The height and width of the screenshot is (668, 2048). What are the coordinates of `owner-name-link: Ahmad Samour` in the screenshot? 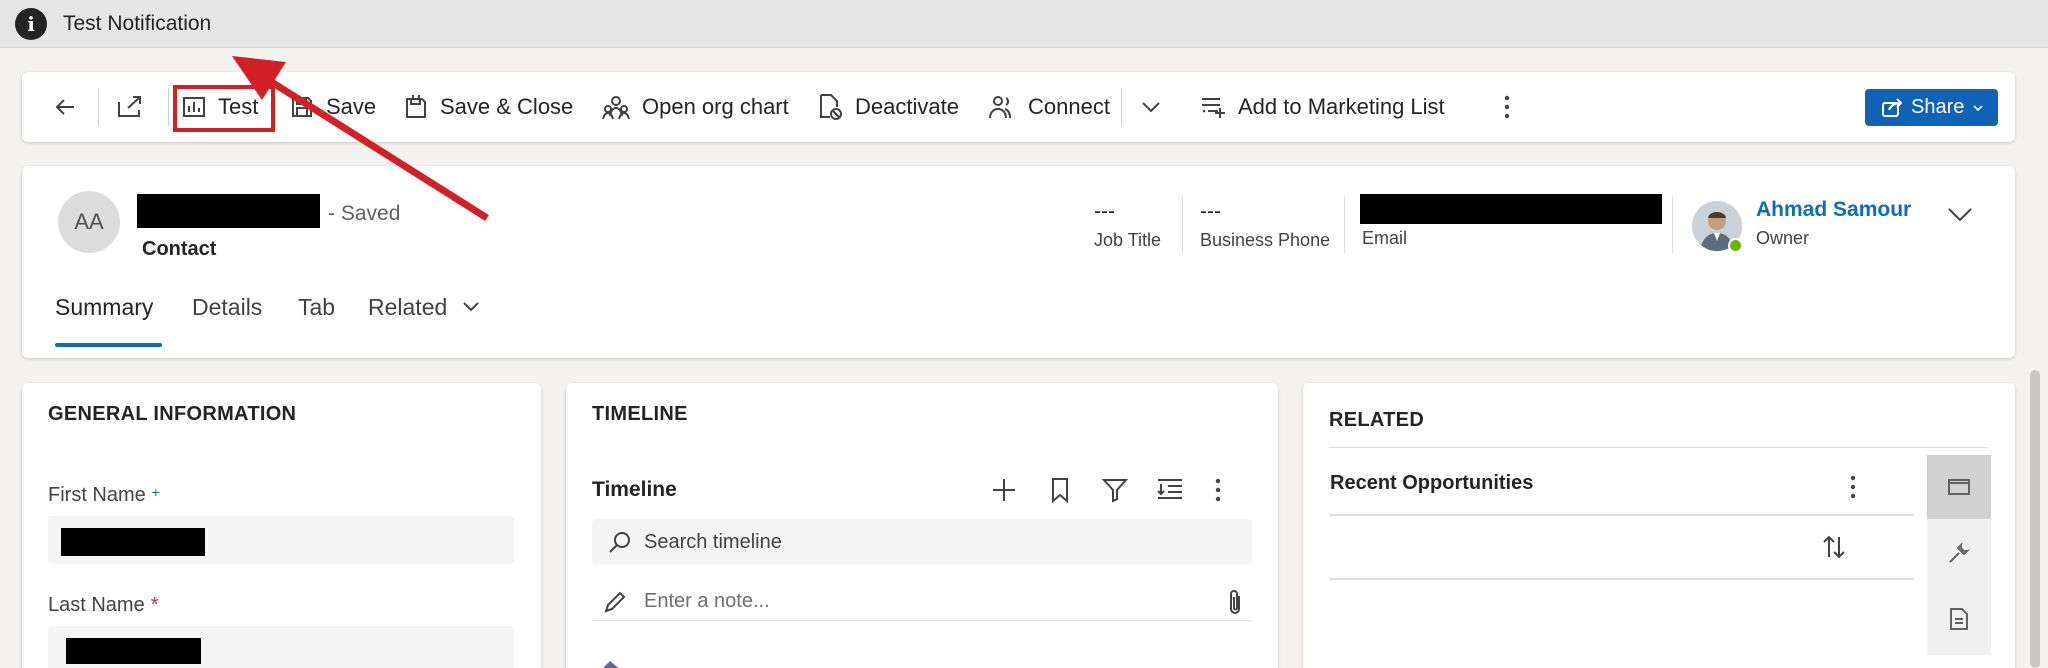 It's located at (1833, 210).